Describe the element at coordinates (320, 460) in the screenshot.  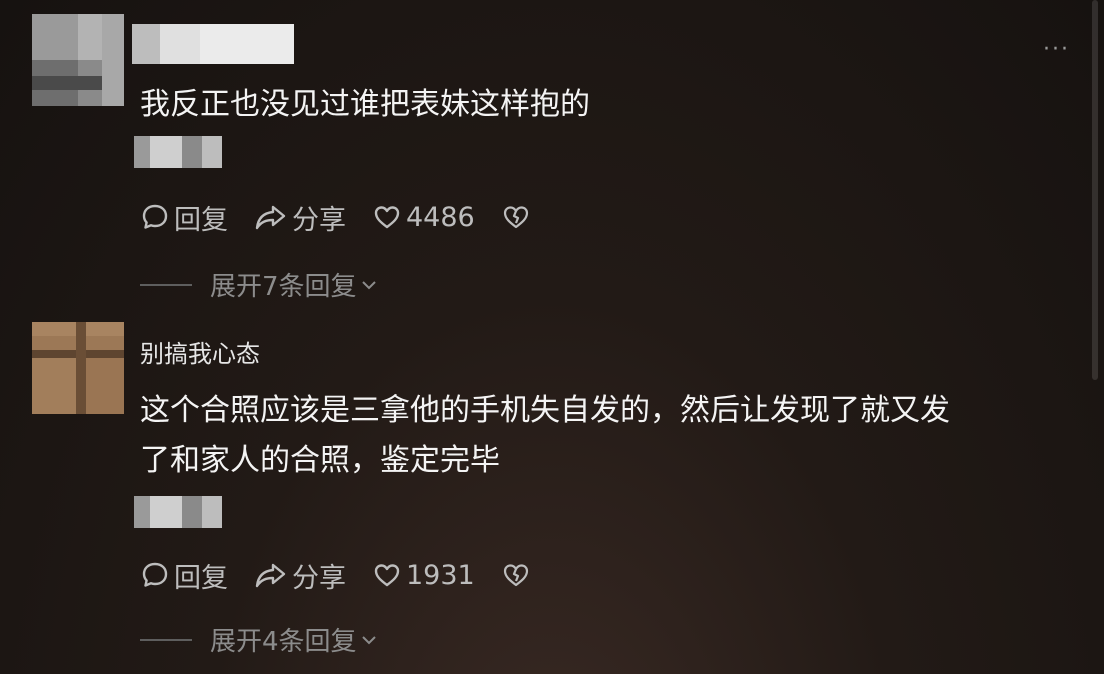
I see `comment-text-line: 了和家人的合照，鉴定完毕` at that location.